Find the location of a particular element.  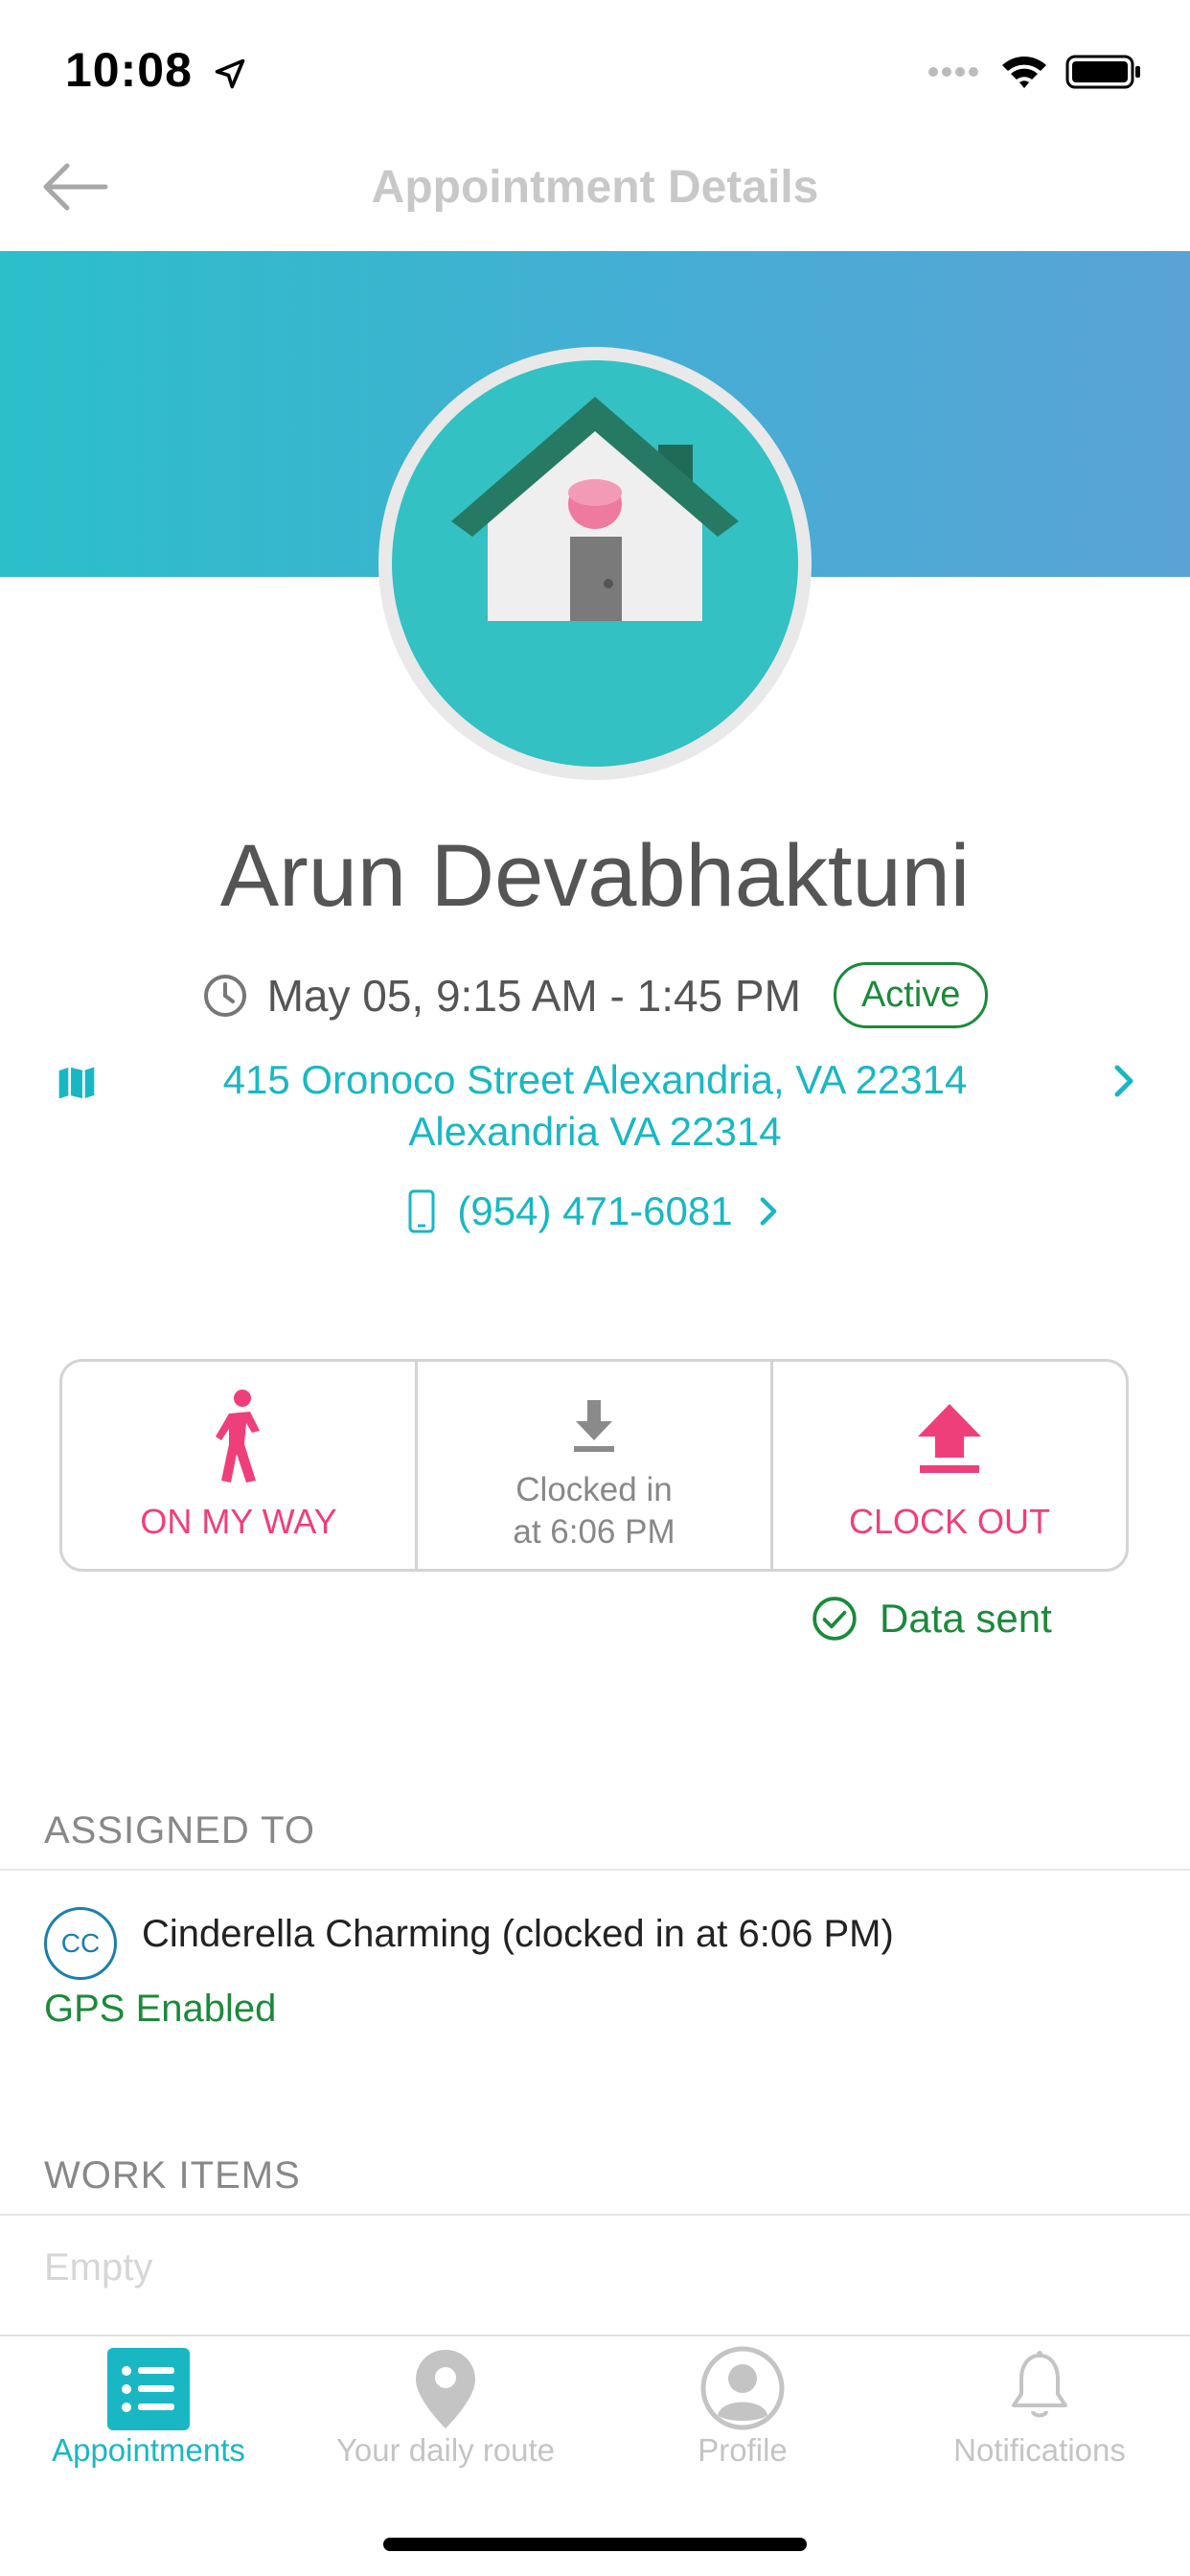

phone-number: (954) 471-6081 is located at coordinates (595, 1210).